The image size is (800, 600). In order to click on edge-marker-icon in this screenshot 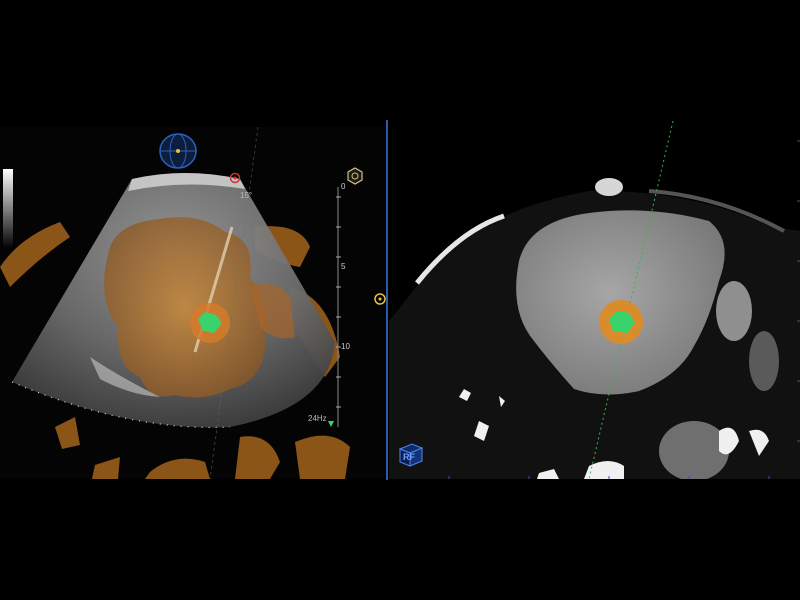, I will do `click(380, 299)`.